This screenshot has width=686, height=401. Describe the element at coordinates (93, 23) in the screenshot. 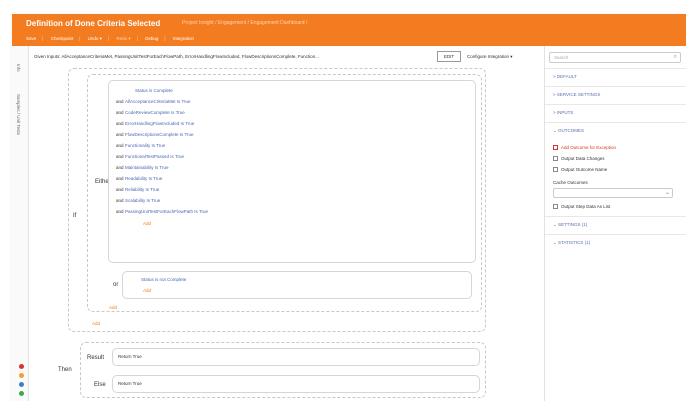

I see `page-title: Definition of Done Criteria Selected` at that location.